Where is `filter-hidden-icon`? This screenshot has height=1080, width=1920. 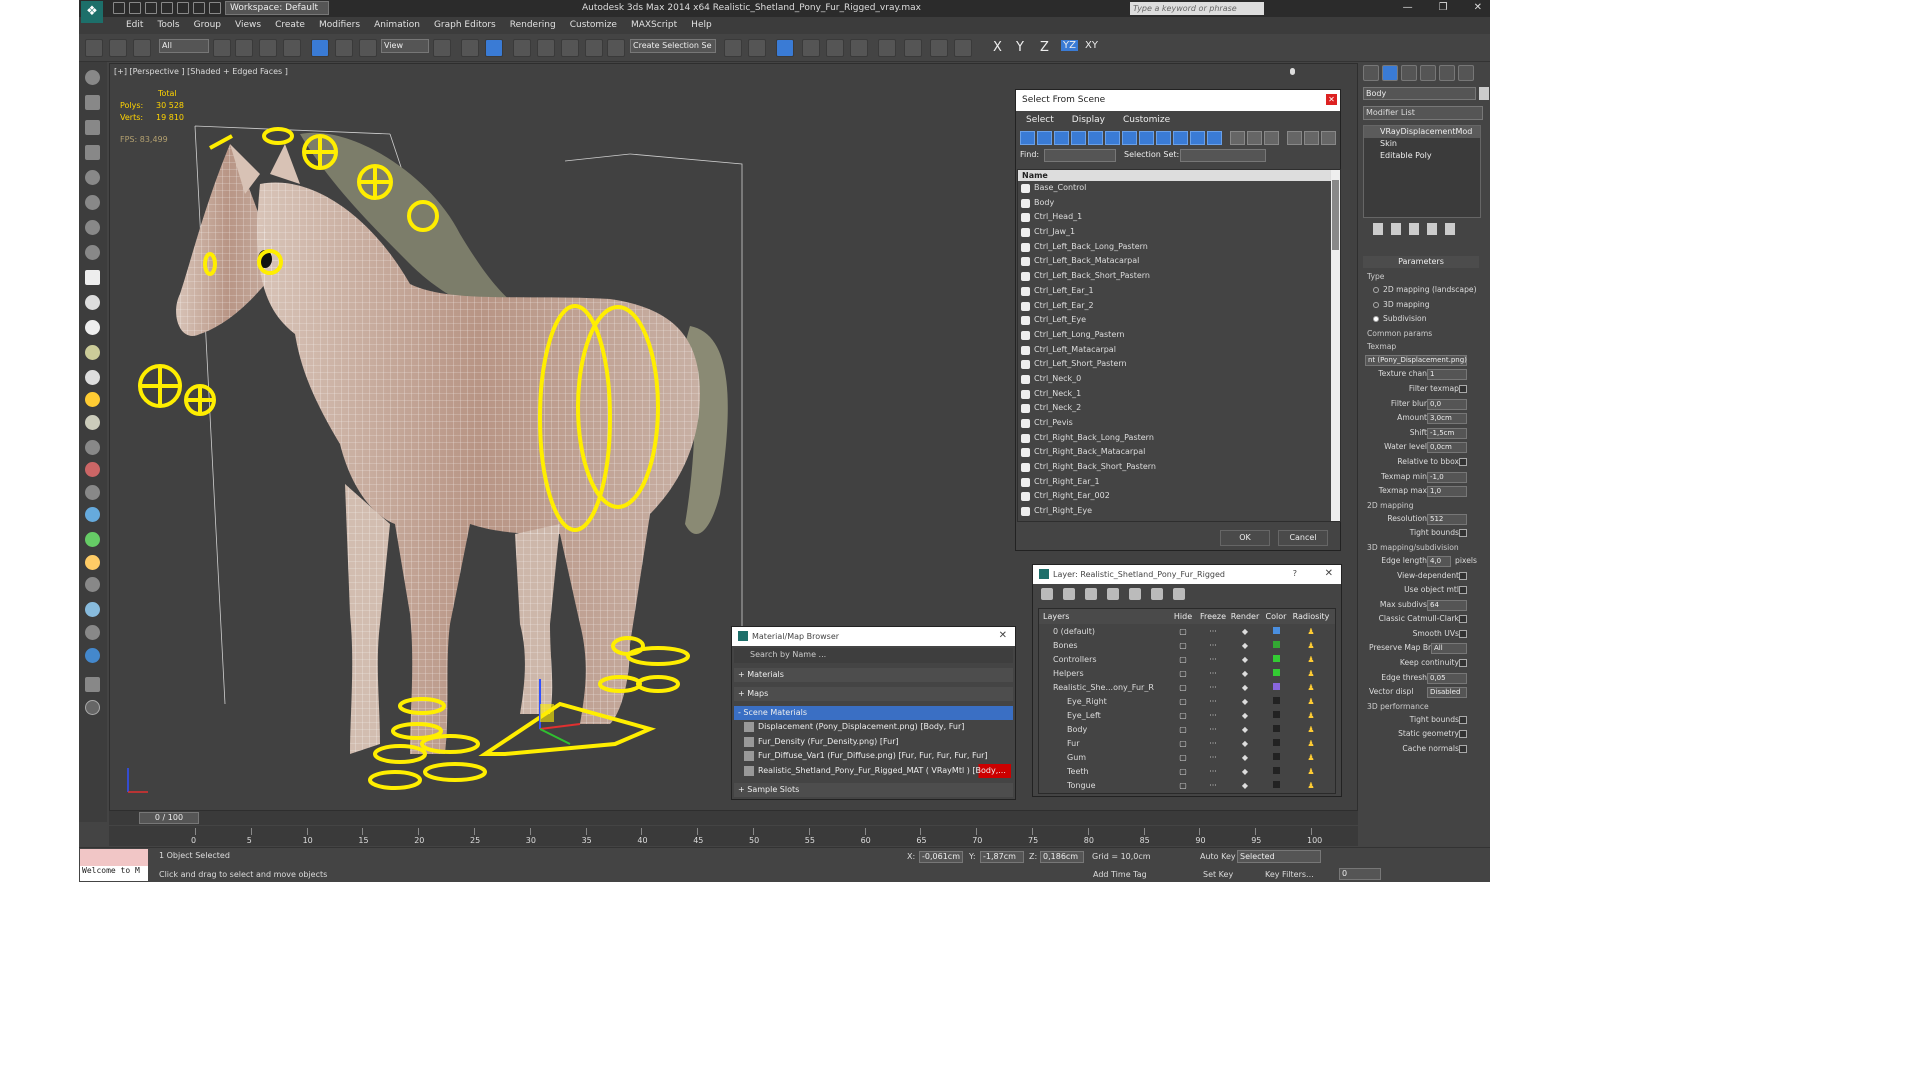 filter-hidden-icon is located at coordinates (1214, 138).